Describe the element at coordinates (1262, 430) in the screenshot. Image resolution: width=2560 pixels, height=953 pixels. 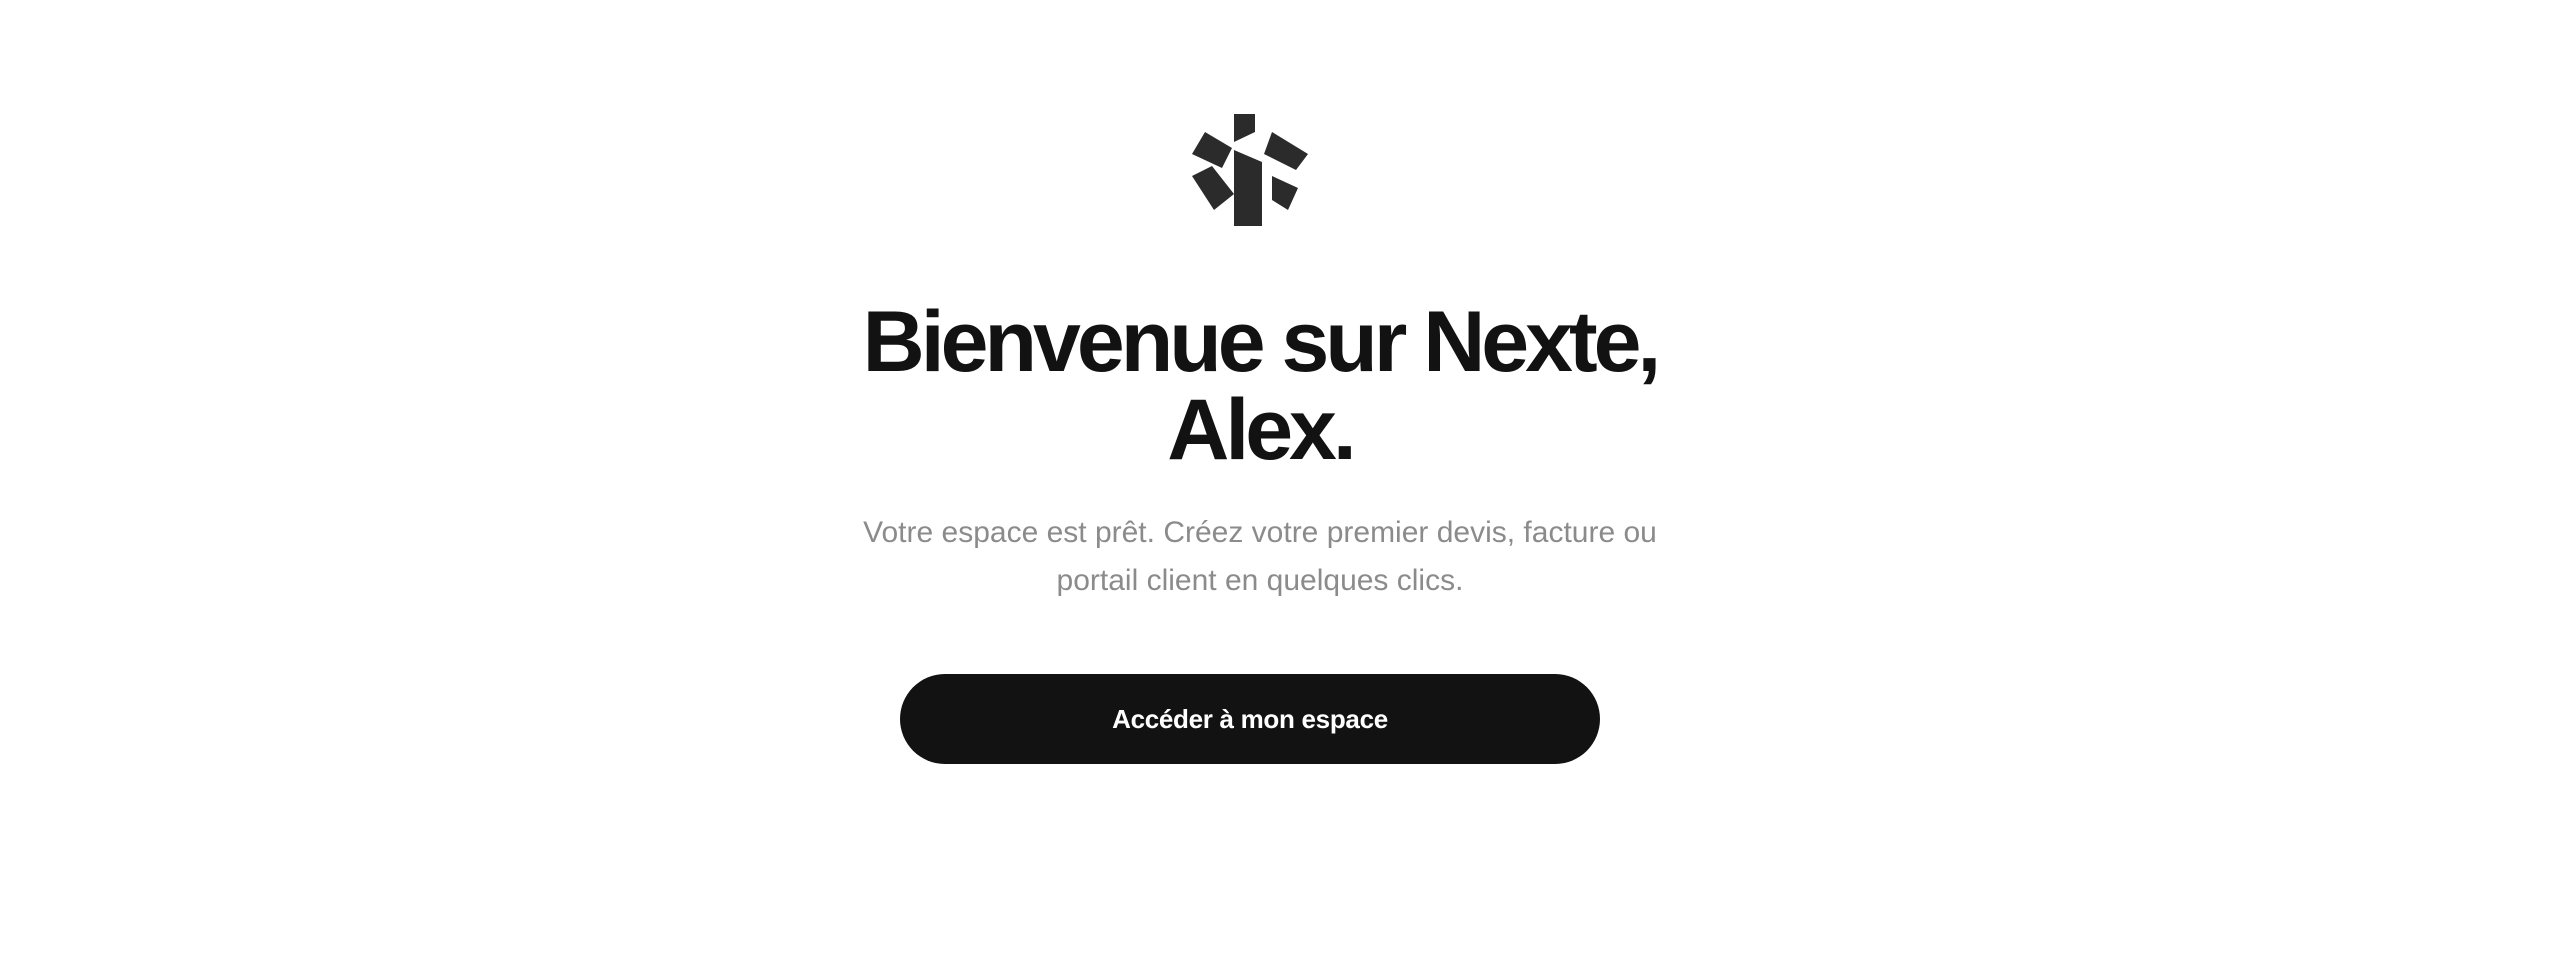
I see `welcome-title-line-2: Alex.` at that location.